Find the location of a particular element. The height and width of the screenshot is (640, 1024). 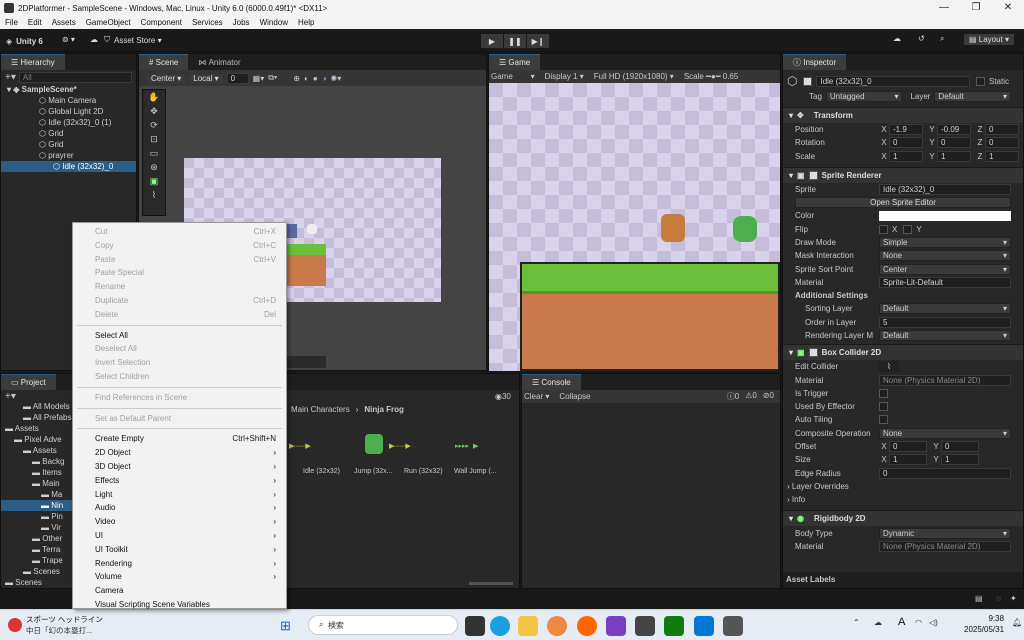

rect-tool-icon: ▭ is located at coordinates (154, 153).